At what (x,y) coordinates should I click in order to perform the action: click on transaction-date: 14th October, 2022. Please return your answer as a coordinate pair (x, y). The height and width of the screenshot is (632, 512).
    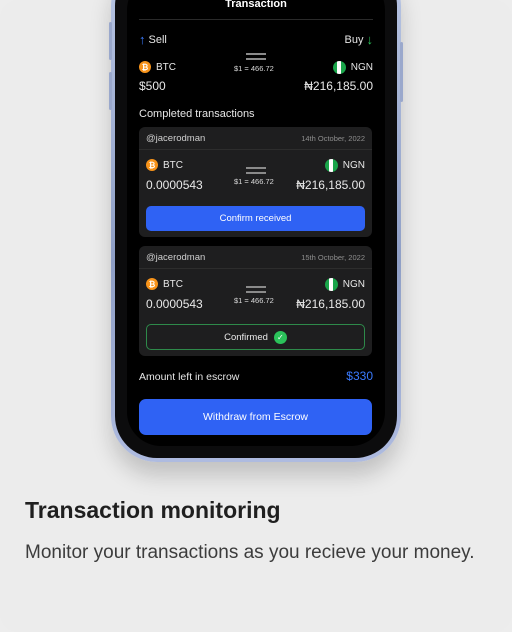
    Looking at the image, I should click on (333, 138).